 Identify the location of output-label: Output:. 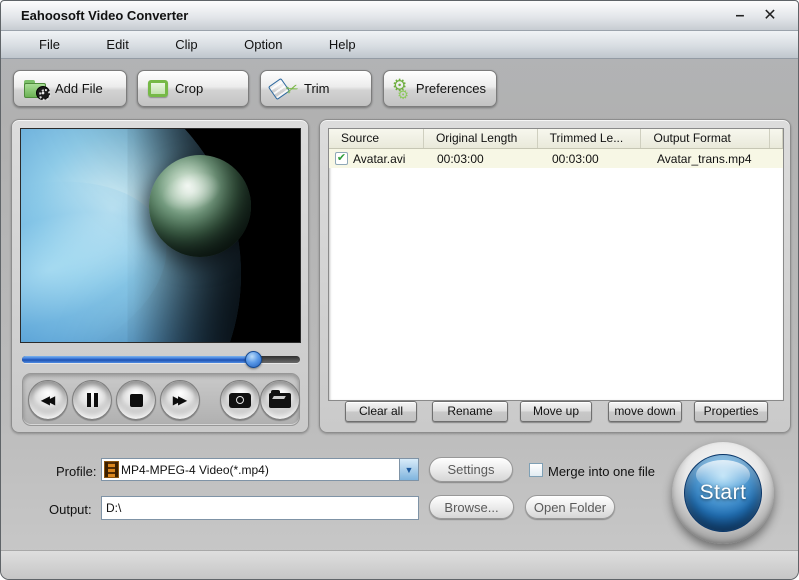
(70, 509).